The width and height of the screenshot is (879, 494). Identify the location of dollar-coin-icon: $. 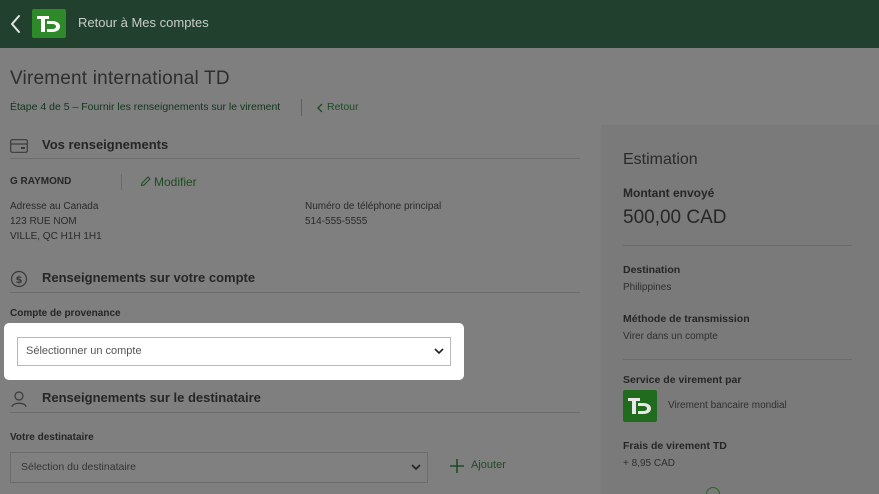
(19, 279).